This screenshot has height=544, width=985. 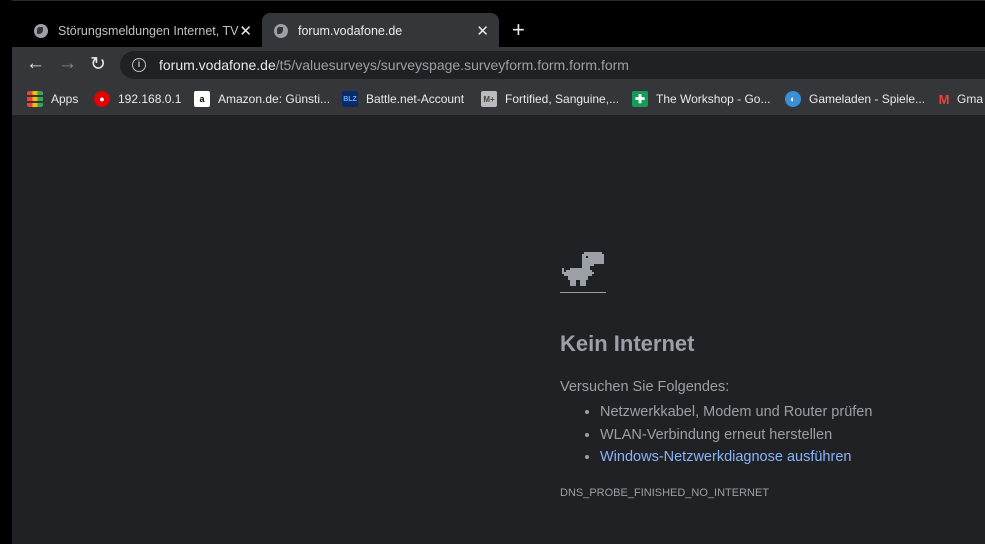 What do you see at coordinates (489, 99) in the screenshot?
I see `mplus-icon: M+` at bounding box center [489, 99].